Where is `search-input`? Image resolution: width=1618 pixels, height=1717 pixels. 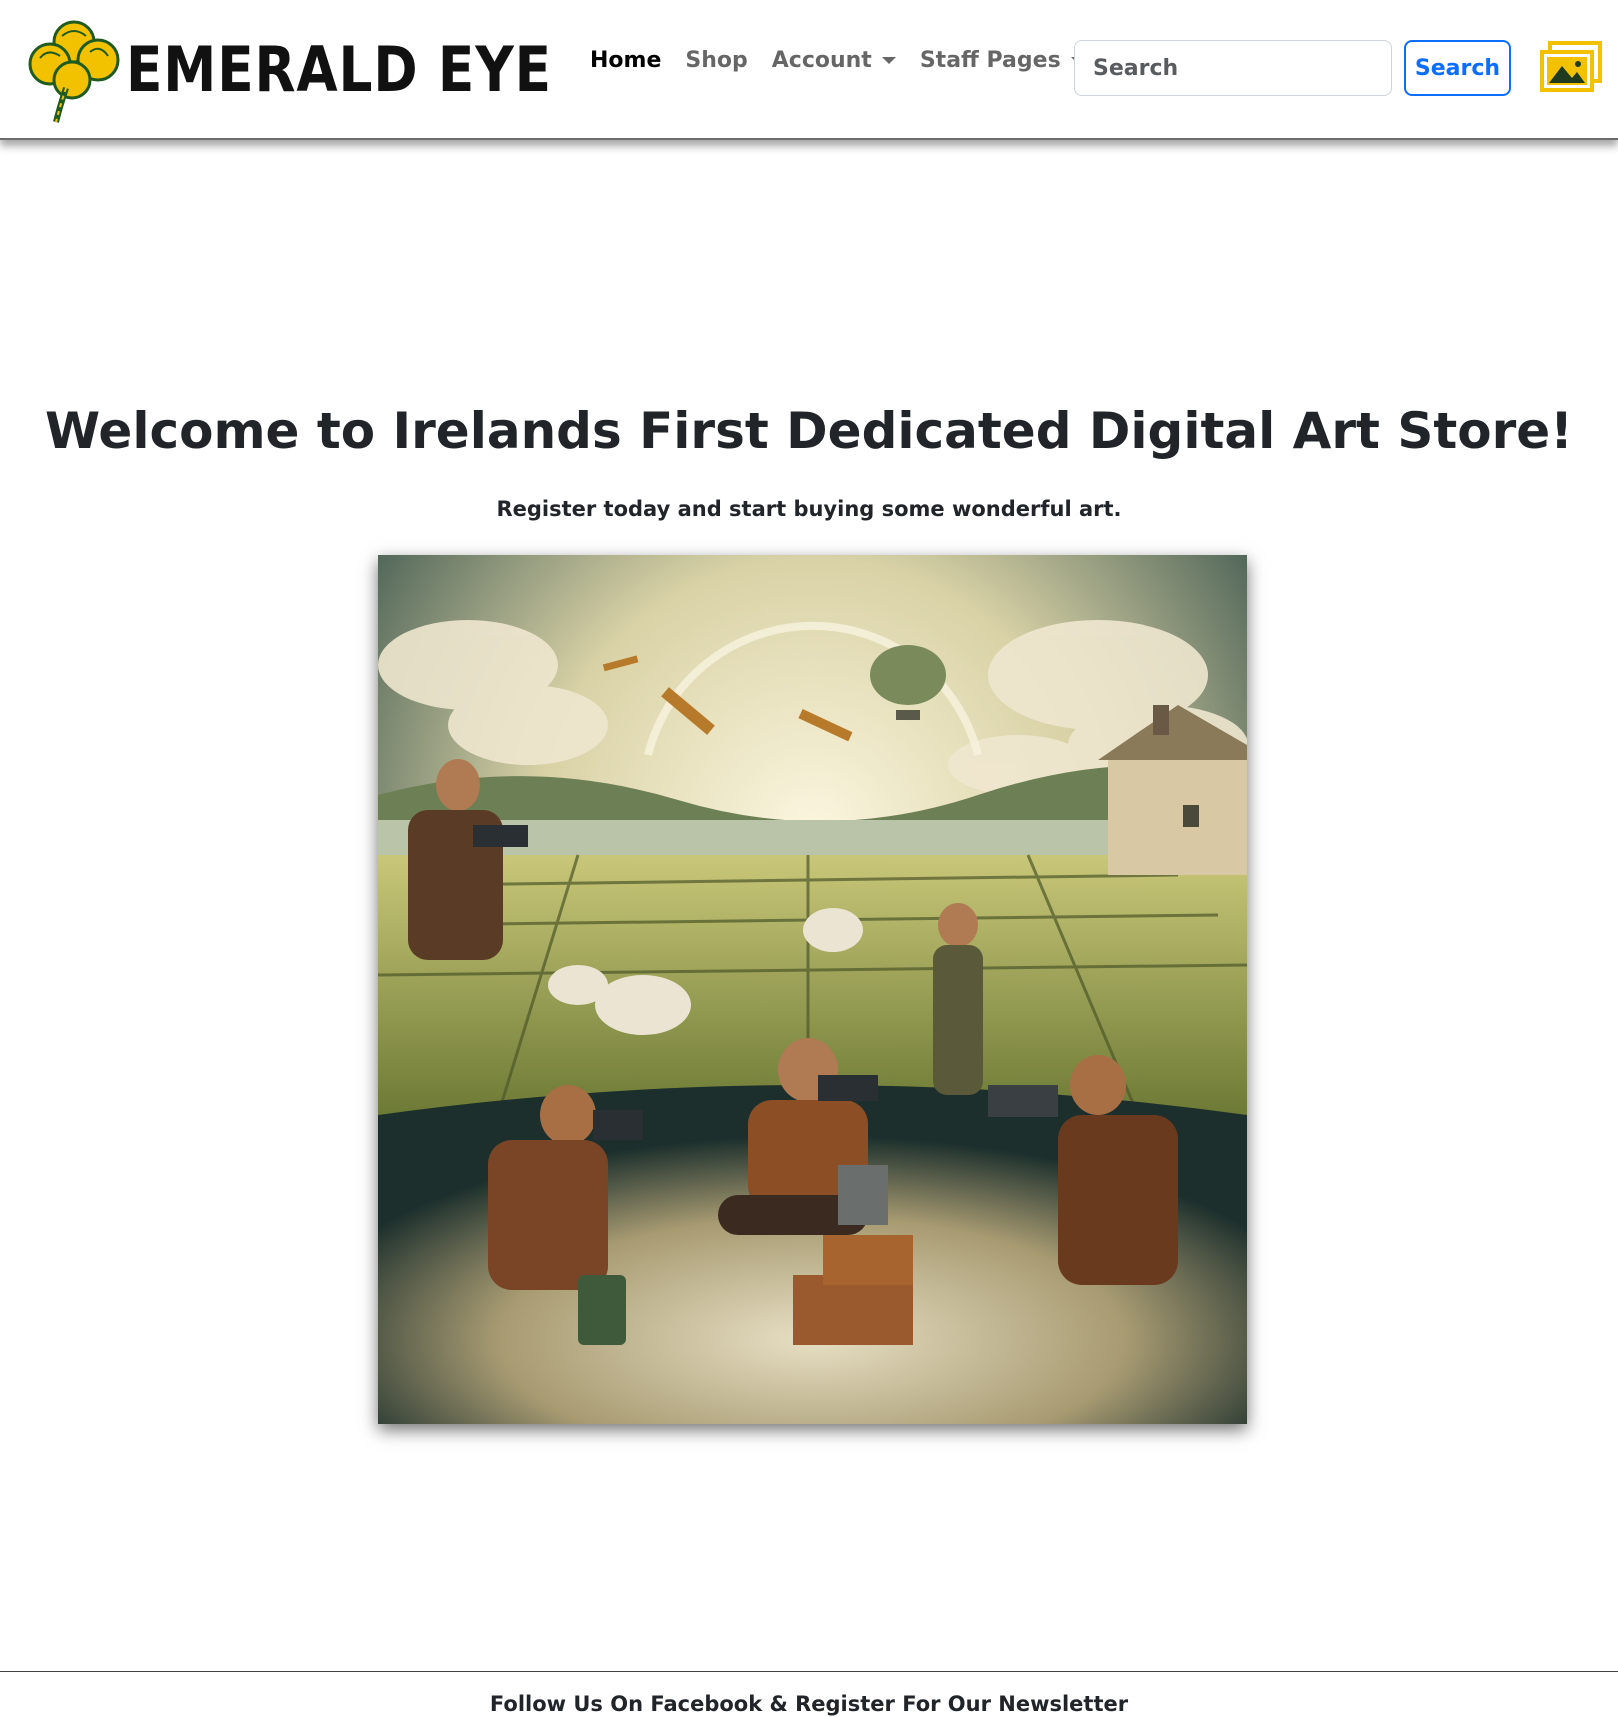 search-input is located at coordinates (1233, 68).